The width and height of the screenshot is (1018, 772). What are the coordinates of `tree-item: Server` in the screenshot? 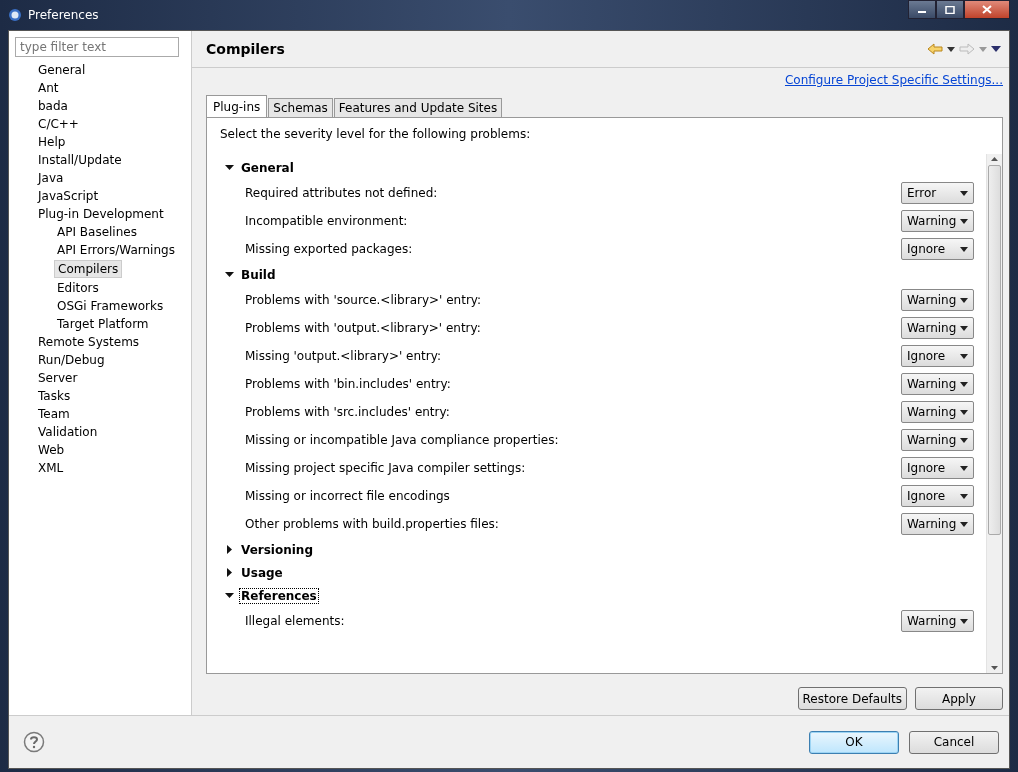 It's located at (58, 378).